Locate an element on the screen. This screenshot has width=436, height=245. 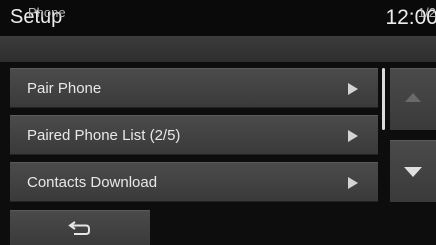
back-button is located at coordinates (80, 227).